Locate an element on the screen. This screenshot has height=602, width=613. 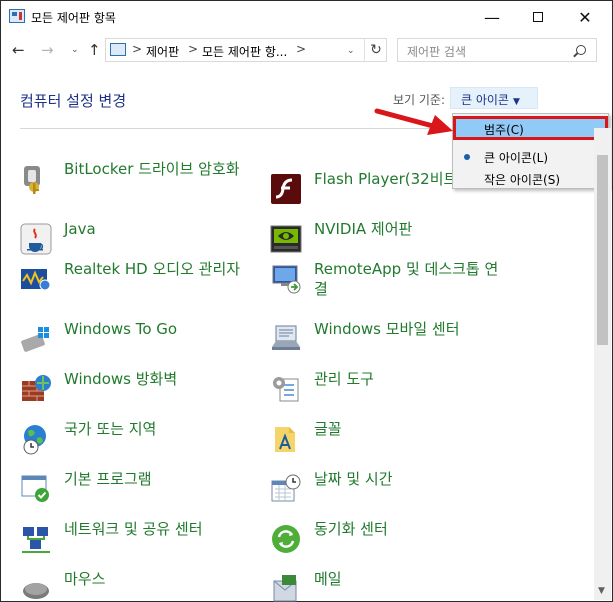
annotation-arrow-icon is located at coordinates (413, 121).